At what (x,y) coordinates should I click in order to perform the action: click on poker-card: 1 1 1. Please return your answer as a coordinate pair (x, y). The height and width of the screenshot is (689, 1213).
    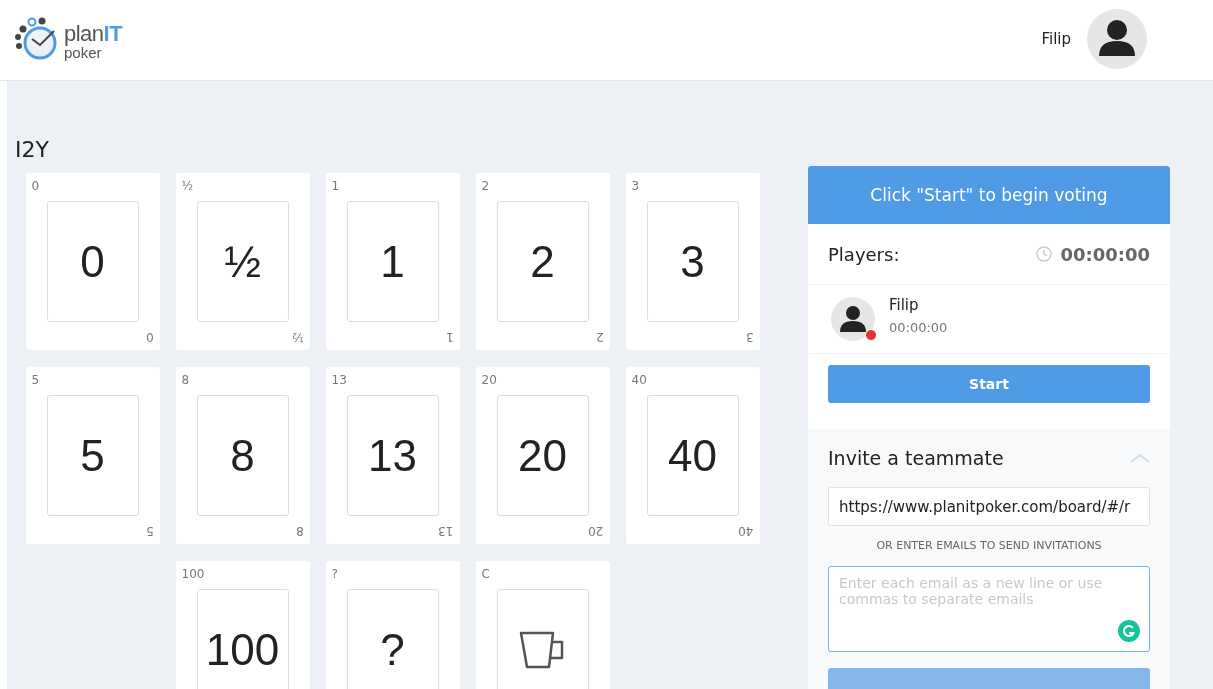
    Looking at the image, I should click on (392, 261).